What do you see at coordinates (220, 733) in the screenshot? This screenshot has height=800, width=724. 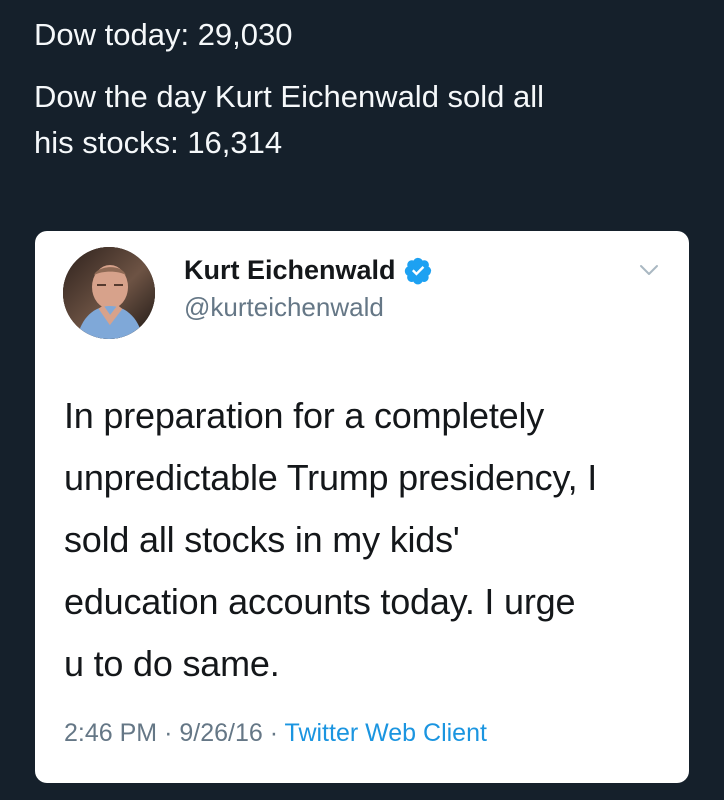 I see `tweet-date: 9/26/16` at bounding box center [220, 733].